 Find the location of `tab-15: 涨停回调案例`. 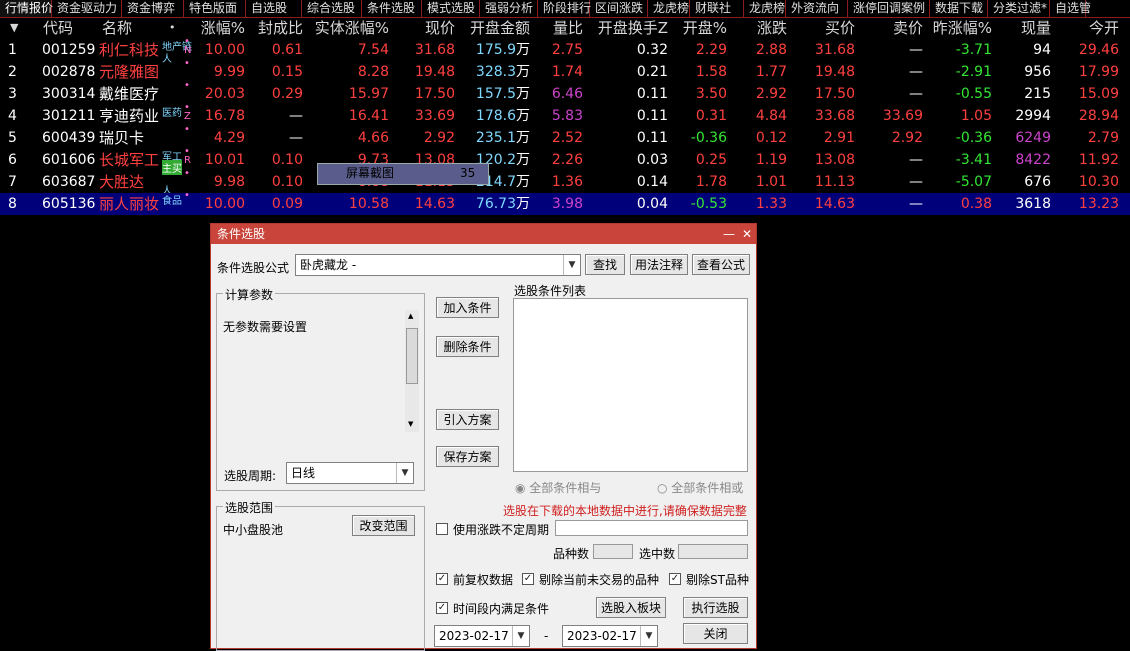

tab-15: 涨停回调案例 is located at coordinates (889, 8).